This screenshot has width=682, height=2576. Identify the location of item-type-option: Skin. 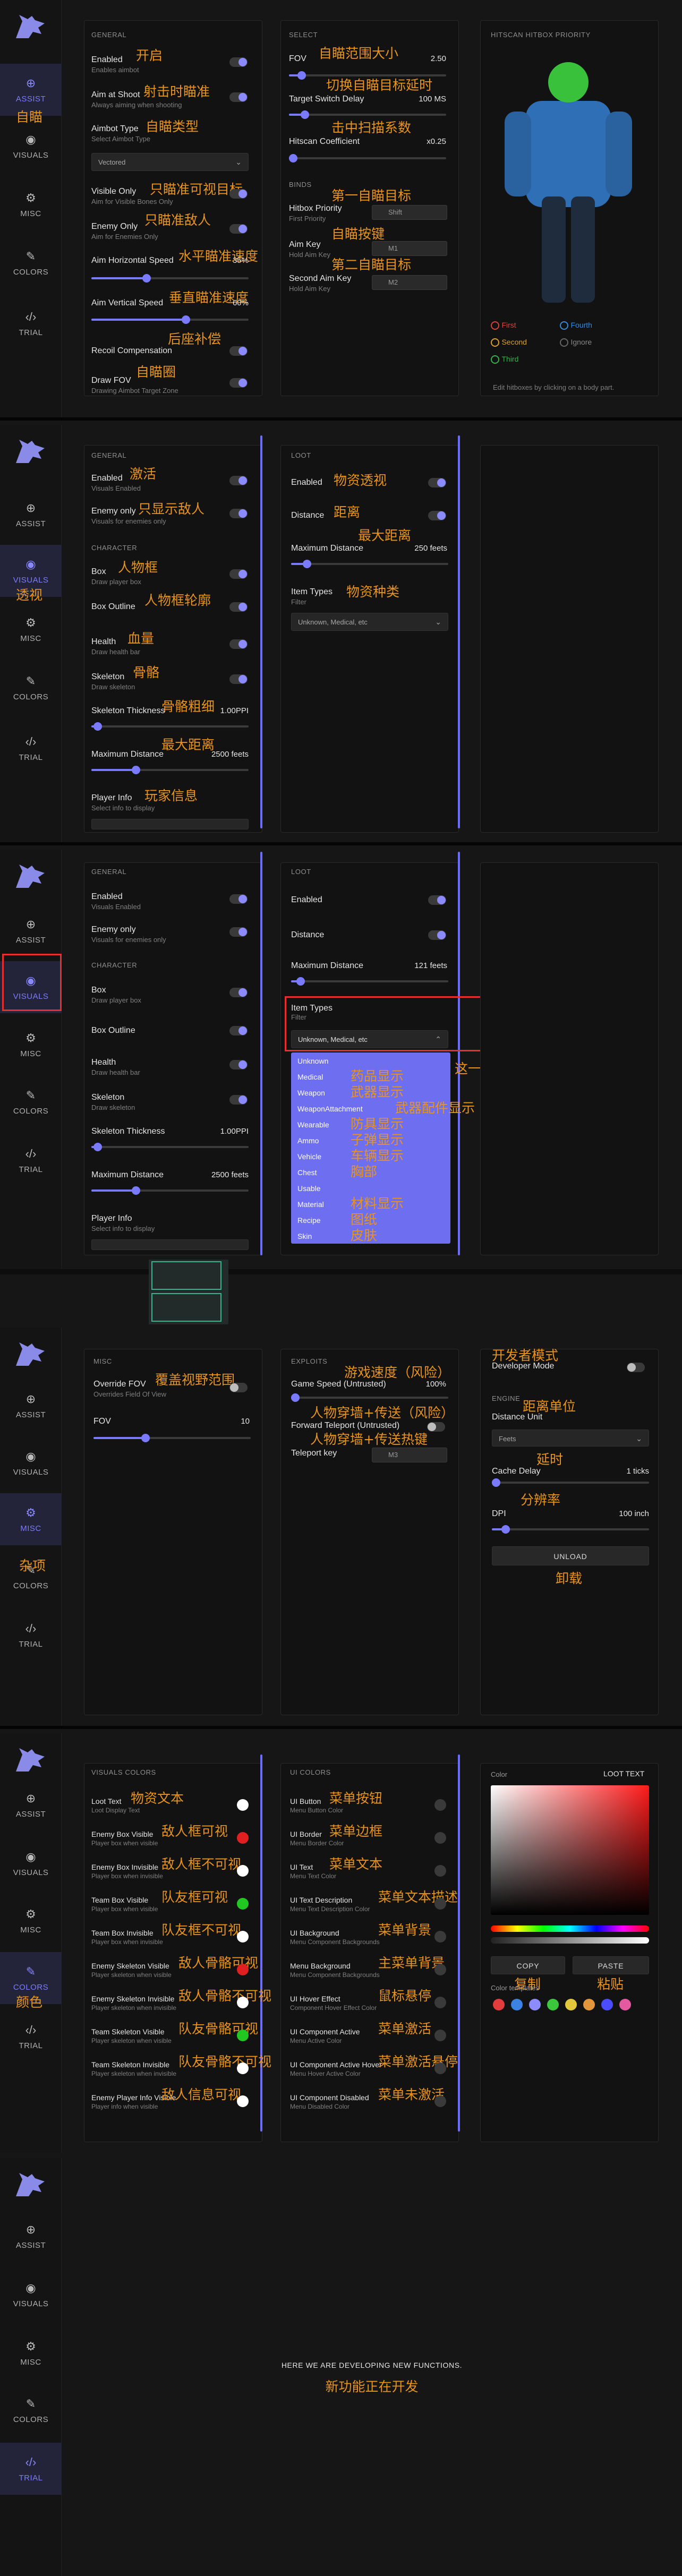
(305, 1236).